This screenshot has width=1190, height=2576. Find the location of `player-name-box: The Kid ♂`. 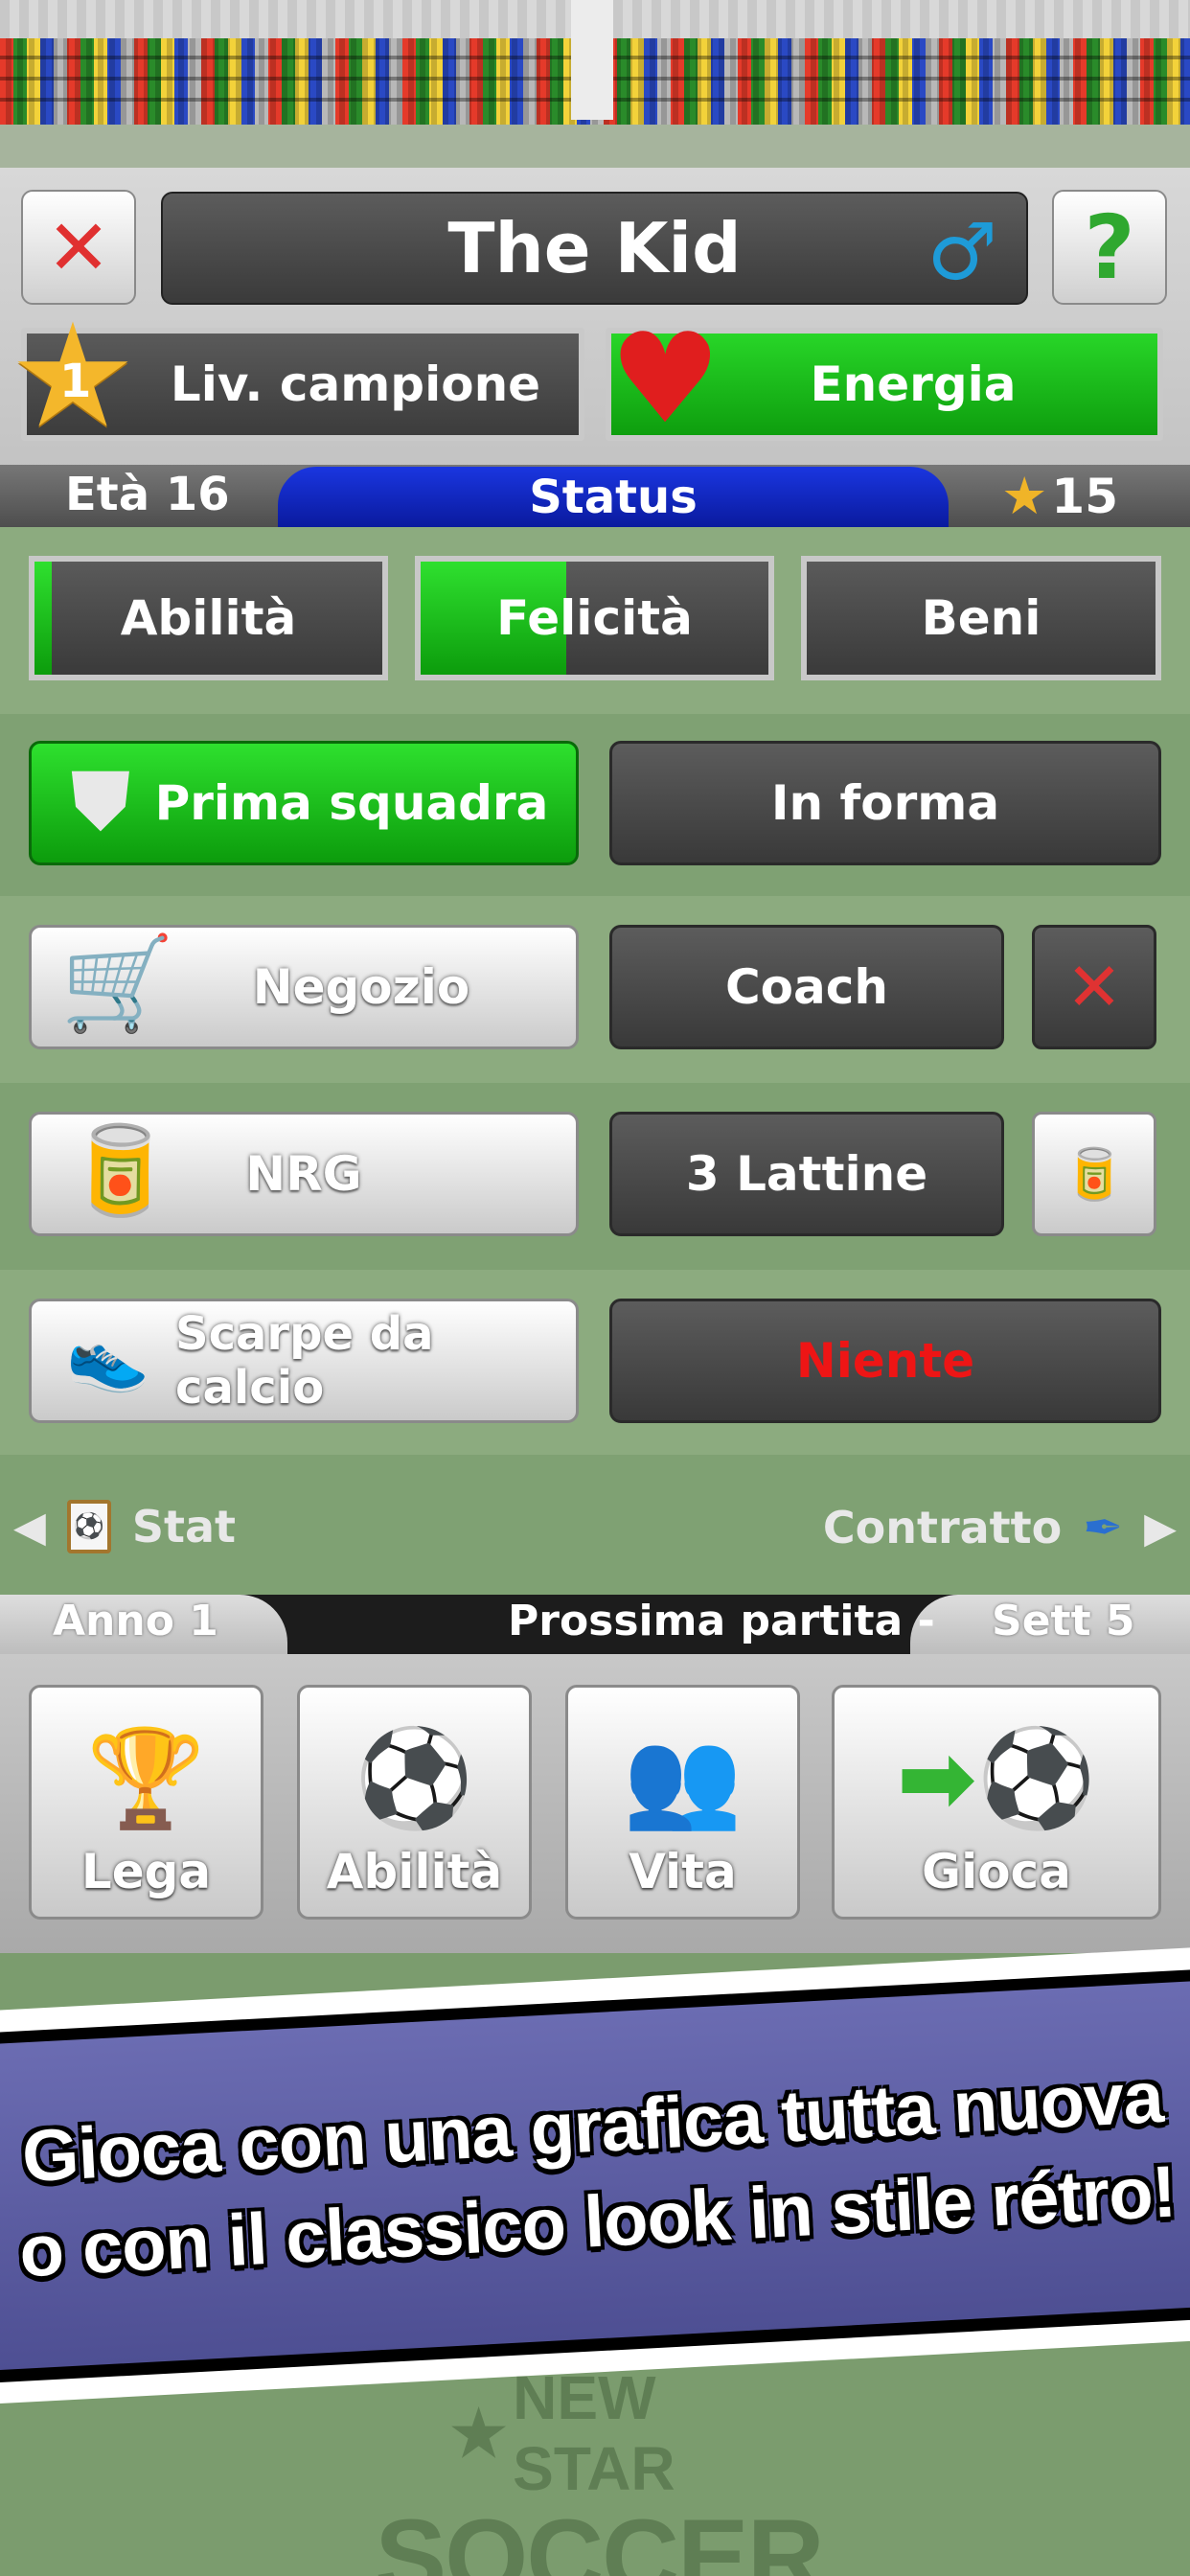

player-name-box: The Kid ♂ is located at coordinates (594, 248).